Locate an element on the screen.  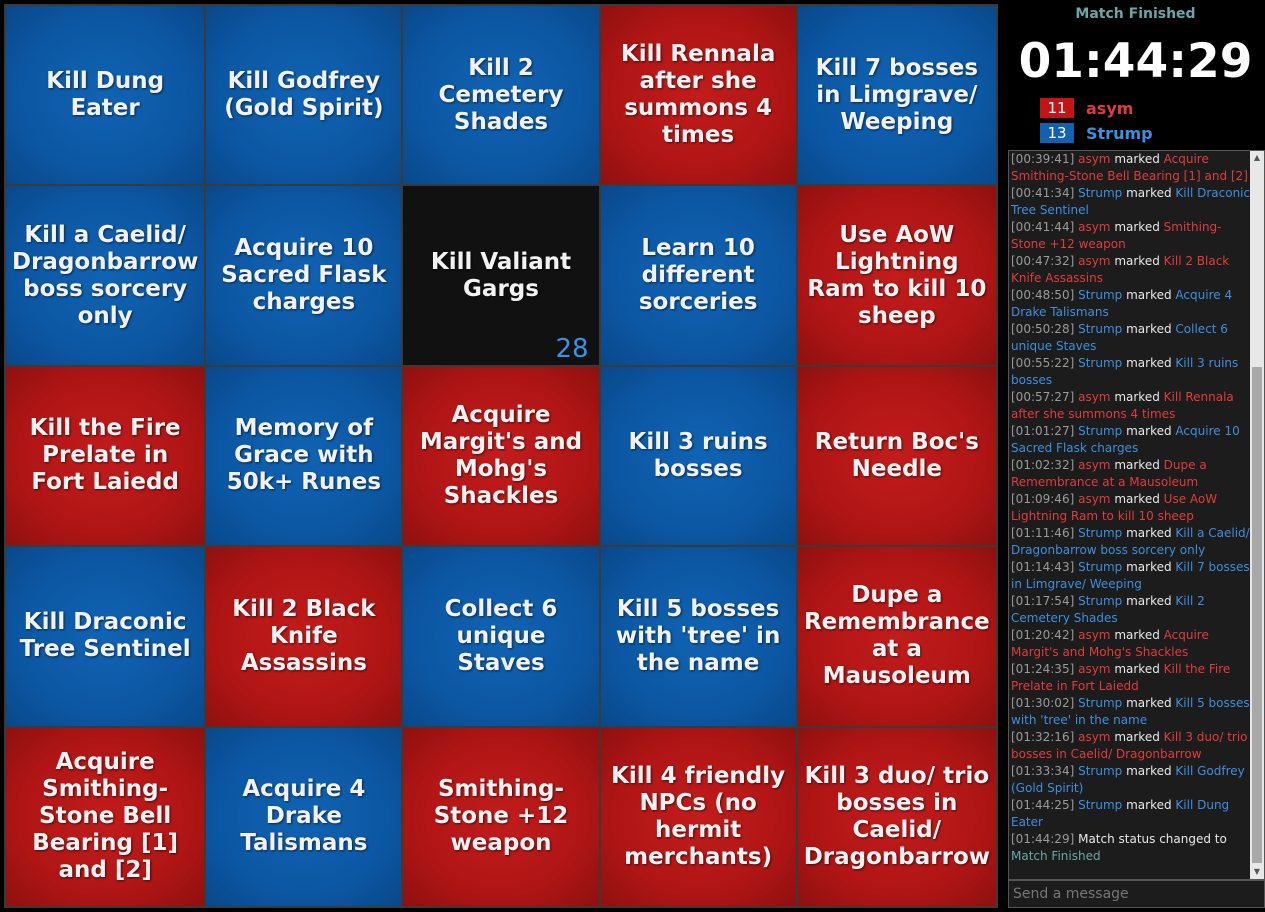
log-timestamp: [00:55:22] is located at coordinates (1043, 363).